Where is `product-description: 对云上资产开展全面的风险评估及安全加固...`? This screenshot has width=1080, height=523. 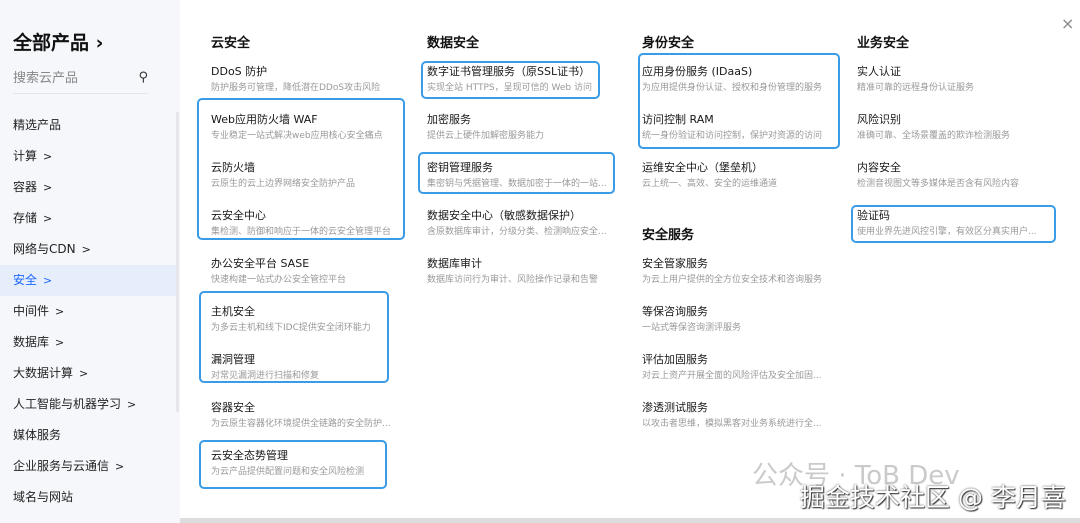 product-description: 对云上资产开展全面的风险评估及安全加固... is located at coordinates (732, 376).